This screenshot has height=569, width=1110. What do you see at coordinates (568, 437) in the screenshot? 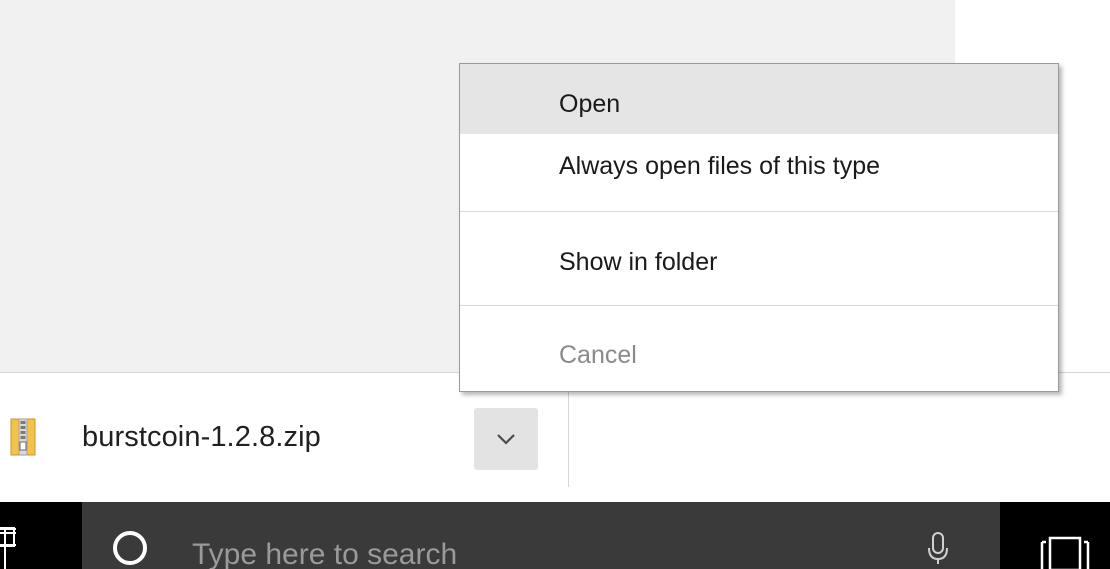
I see `shelf-divider` at bounding box center [568, 437].